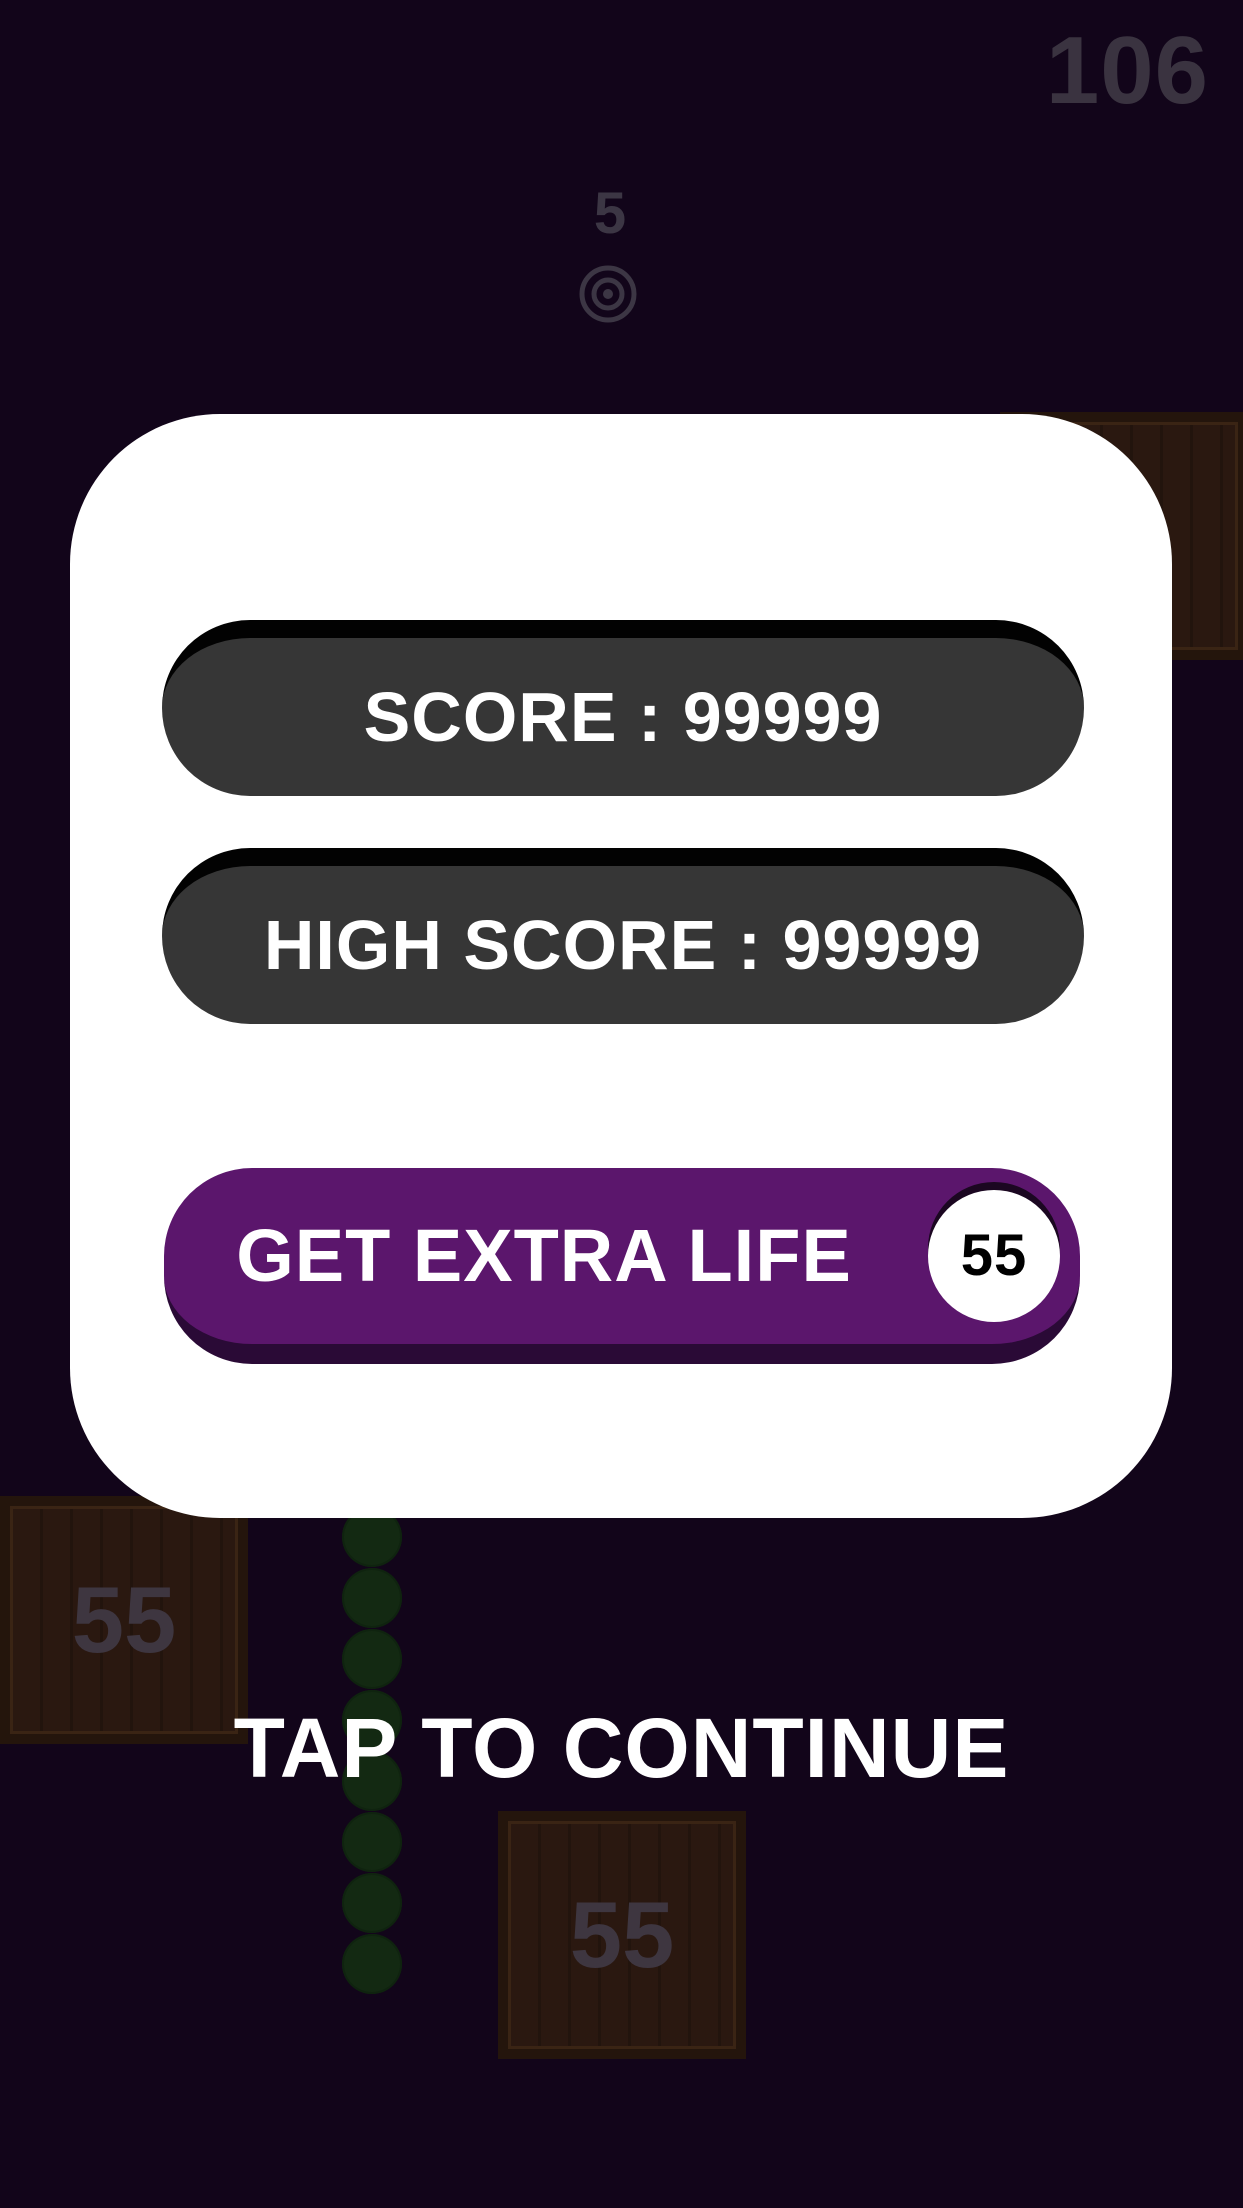 The width and height of the screenshot is (1243, 2208). I want to click on score-display: SCORE : 99999, so click(623, 708).